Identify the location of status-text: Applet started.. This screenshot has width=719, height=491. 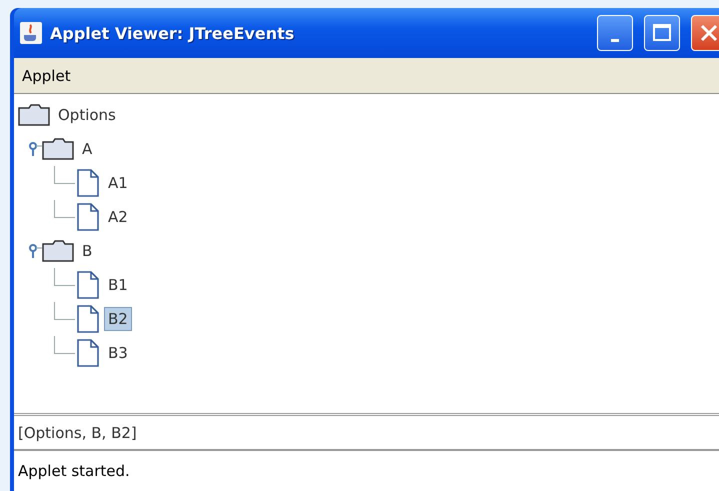
(74, 471).